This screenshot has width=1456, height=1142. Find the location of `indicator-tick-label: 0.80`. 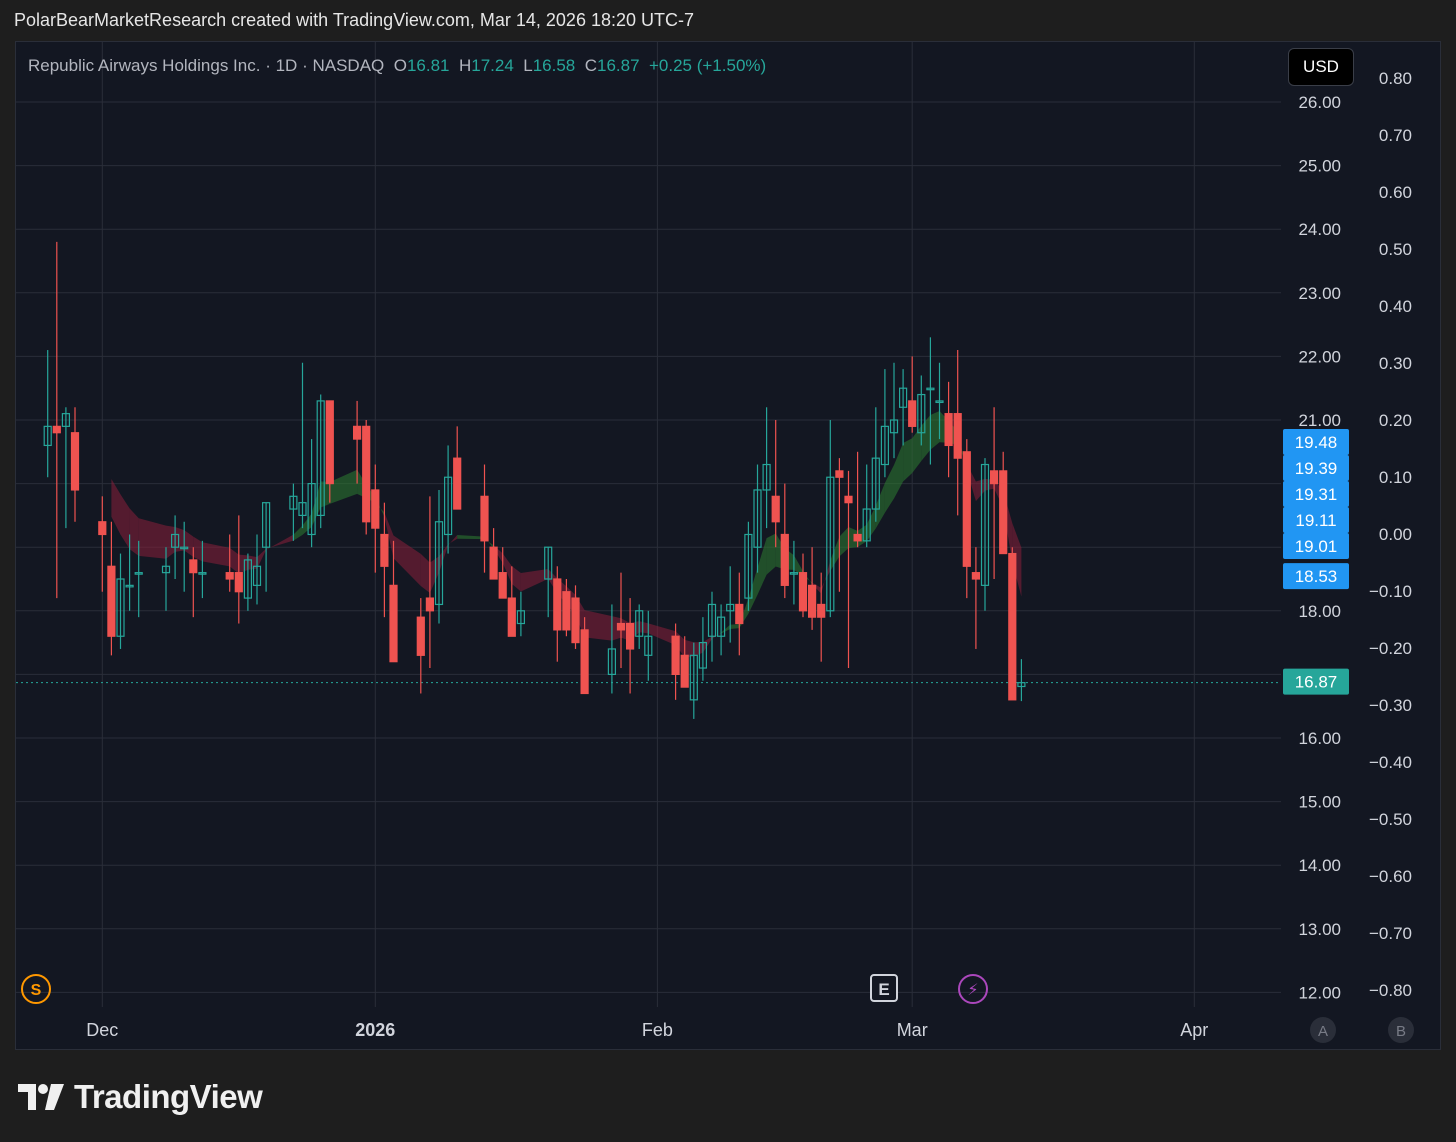

indicator-tick-label: 0.80 is located at coordinates (1395, 78).